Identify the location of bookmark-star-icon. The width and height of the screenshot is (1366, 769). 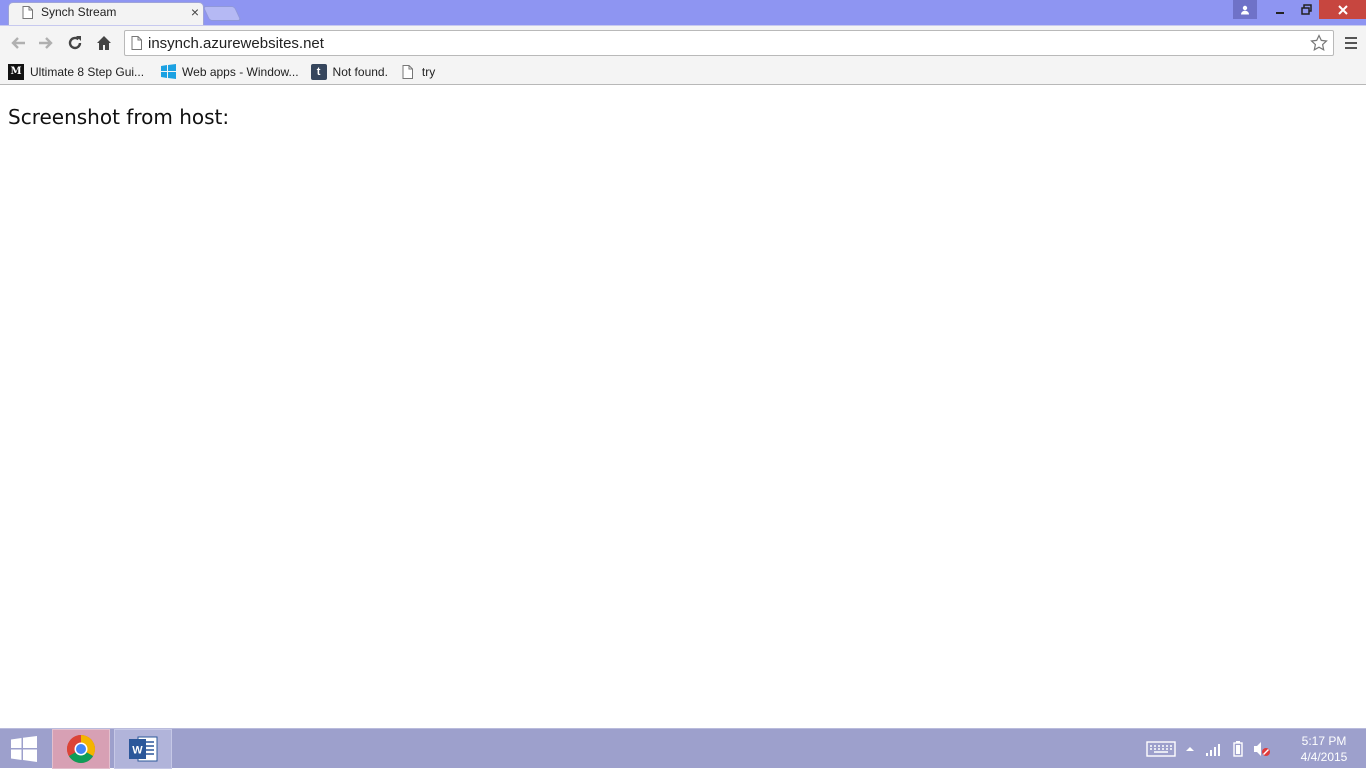
(1319, 43).